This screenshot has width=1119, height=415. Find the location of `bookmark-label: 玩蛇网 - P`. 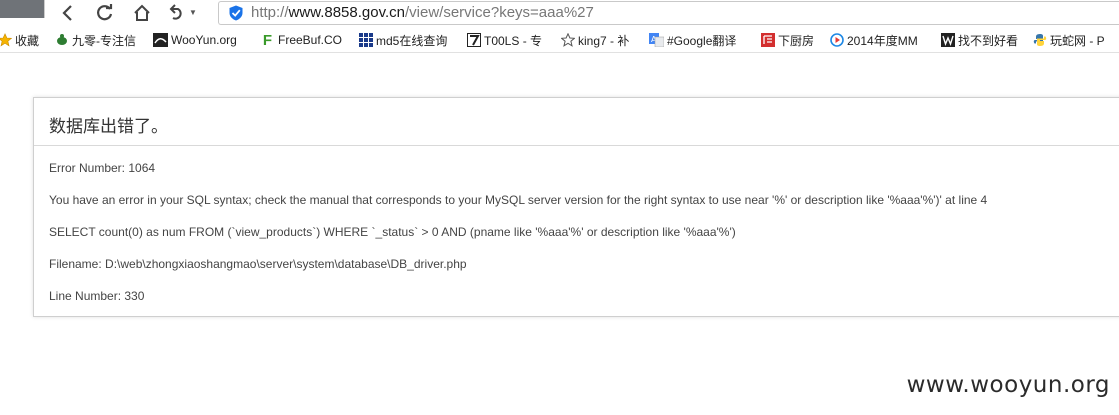

bookmark-label: 玩蛇网 - P is located at coordinates (1077, 40).